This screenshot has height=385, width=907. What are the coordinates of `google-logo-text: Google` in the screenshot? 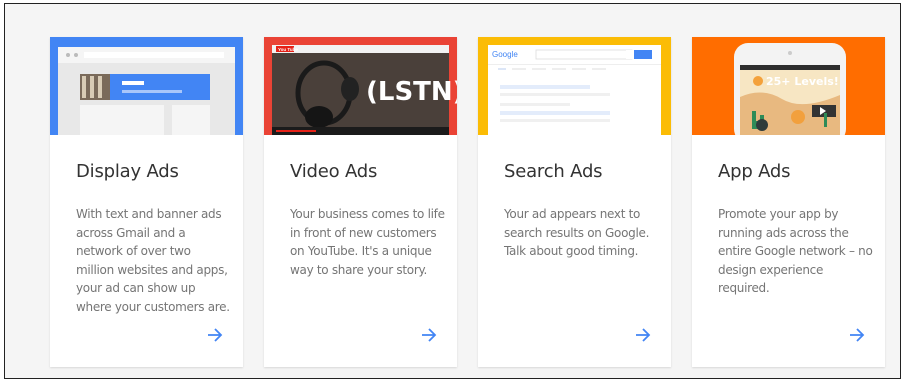 It's located at (505, 54).